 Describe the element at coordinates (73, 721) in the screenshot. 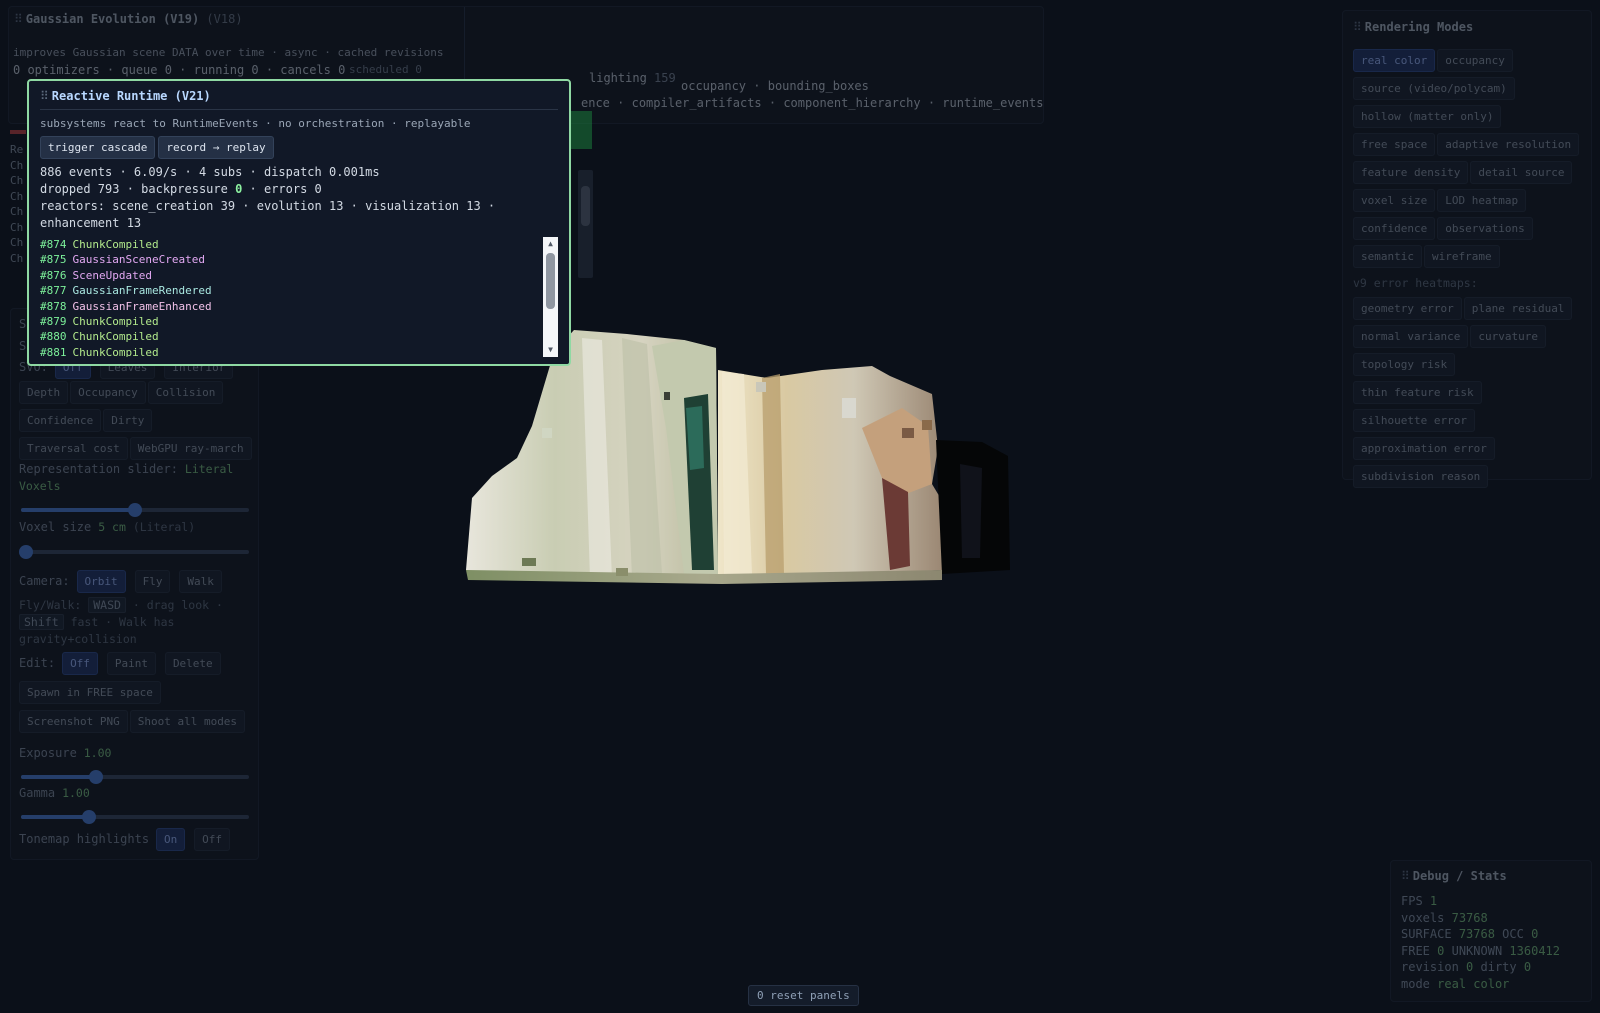

I see `screenshot-png-button: Screenshot PNG` at that location.